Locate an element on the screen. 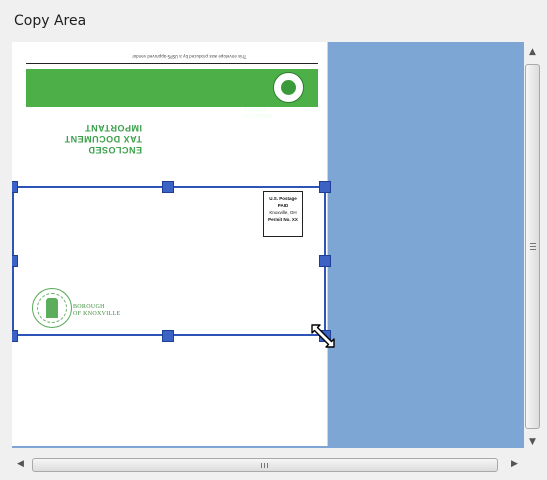 This screenshot has width=547, height=480. scroll-up-icon: ▲ is located at coordinates (532, 52).